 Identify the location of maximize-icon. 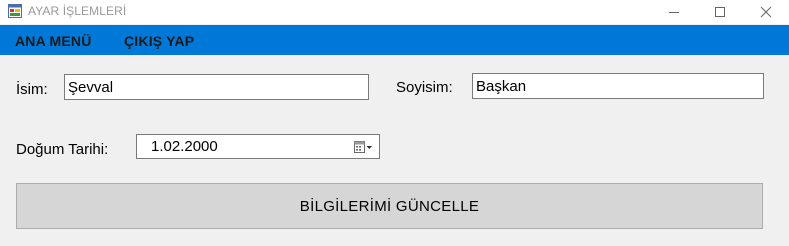
(720, 12).